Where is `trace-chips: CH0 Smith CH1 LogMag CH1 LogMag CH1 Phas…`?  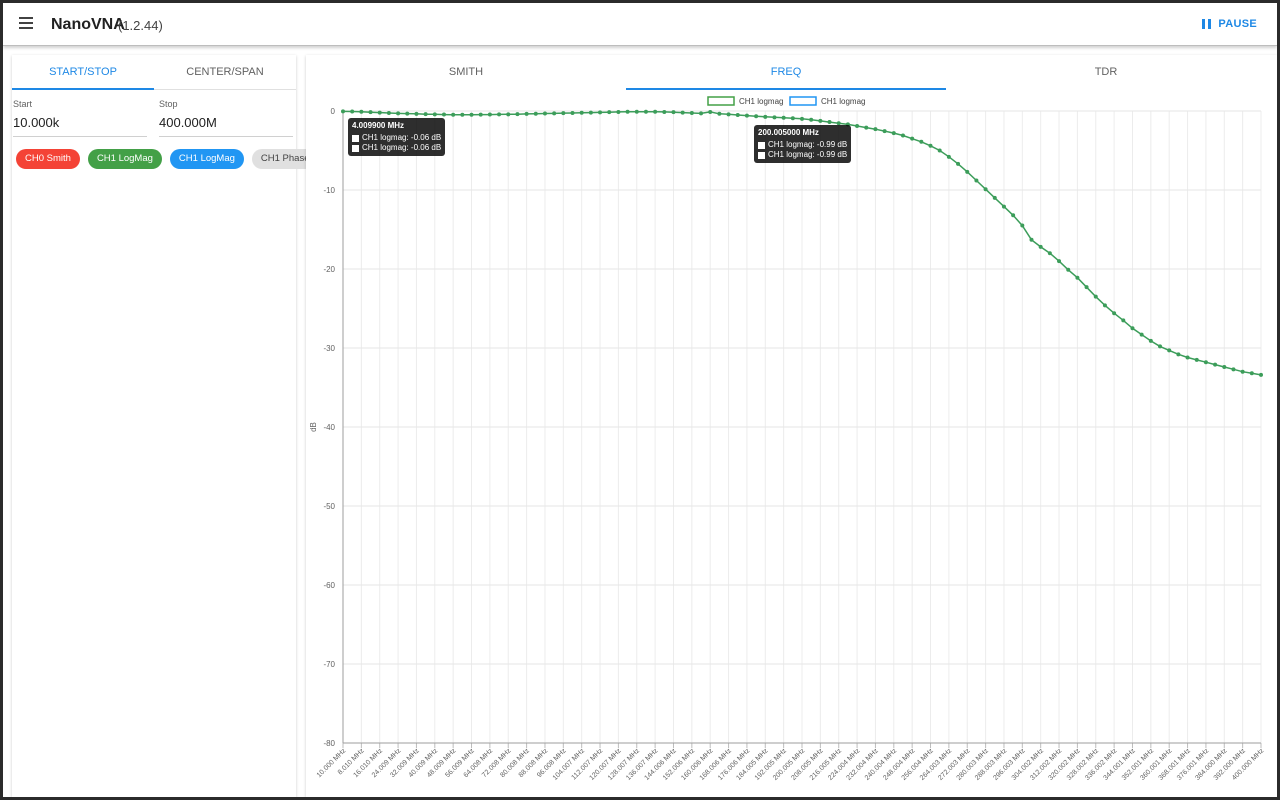 trace-chips: CH0 Smith CH1 LogMag CH1 LogMag CH1 Phas… is located at coordinates (167, 159).